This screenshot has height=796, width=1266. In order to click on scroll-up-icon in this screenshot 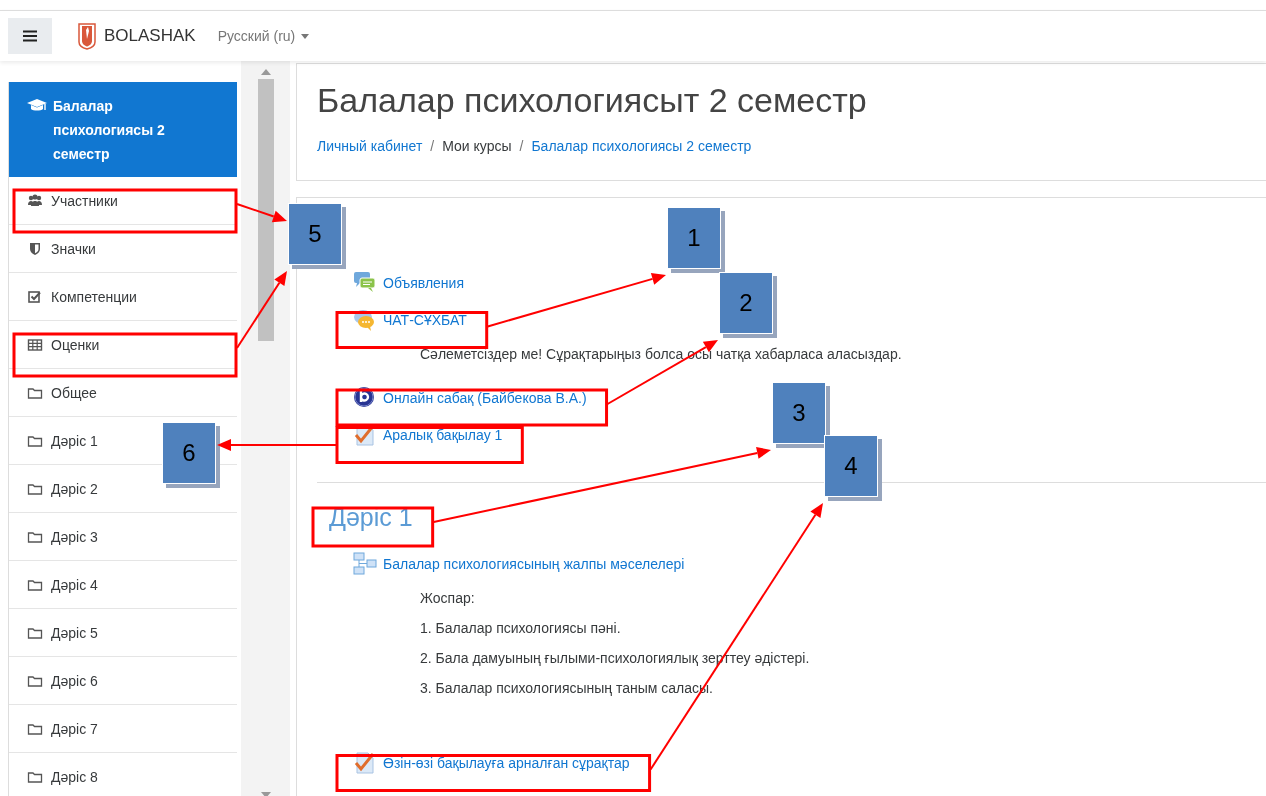, I will do `click(265, 72)`.